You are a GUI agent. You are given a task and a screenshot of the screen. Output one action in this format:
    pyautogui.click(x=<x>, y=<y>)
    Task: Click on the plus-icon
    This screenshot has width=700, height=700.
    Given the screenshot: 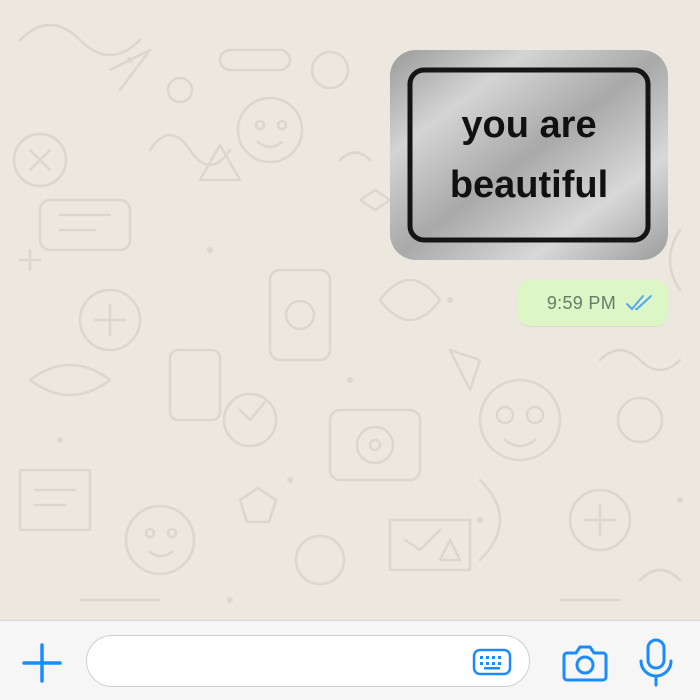 What is the action you would take?
    pyautogui.click(x=42, y=663)
    